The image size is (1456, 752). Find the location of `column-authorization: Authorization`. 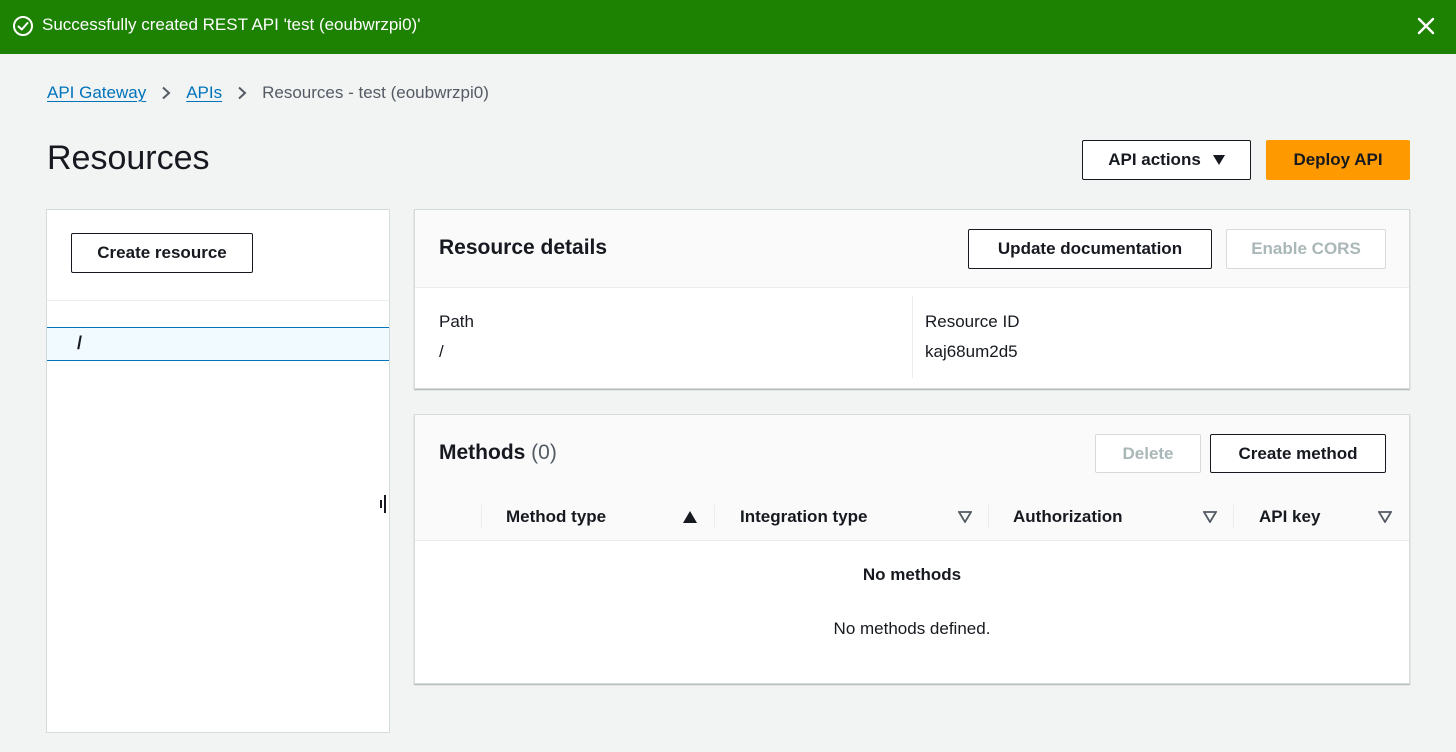

column-authorization: Authorization is located at coordinates (1115, 517).